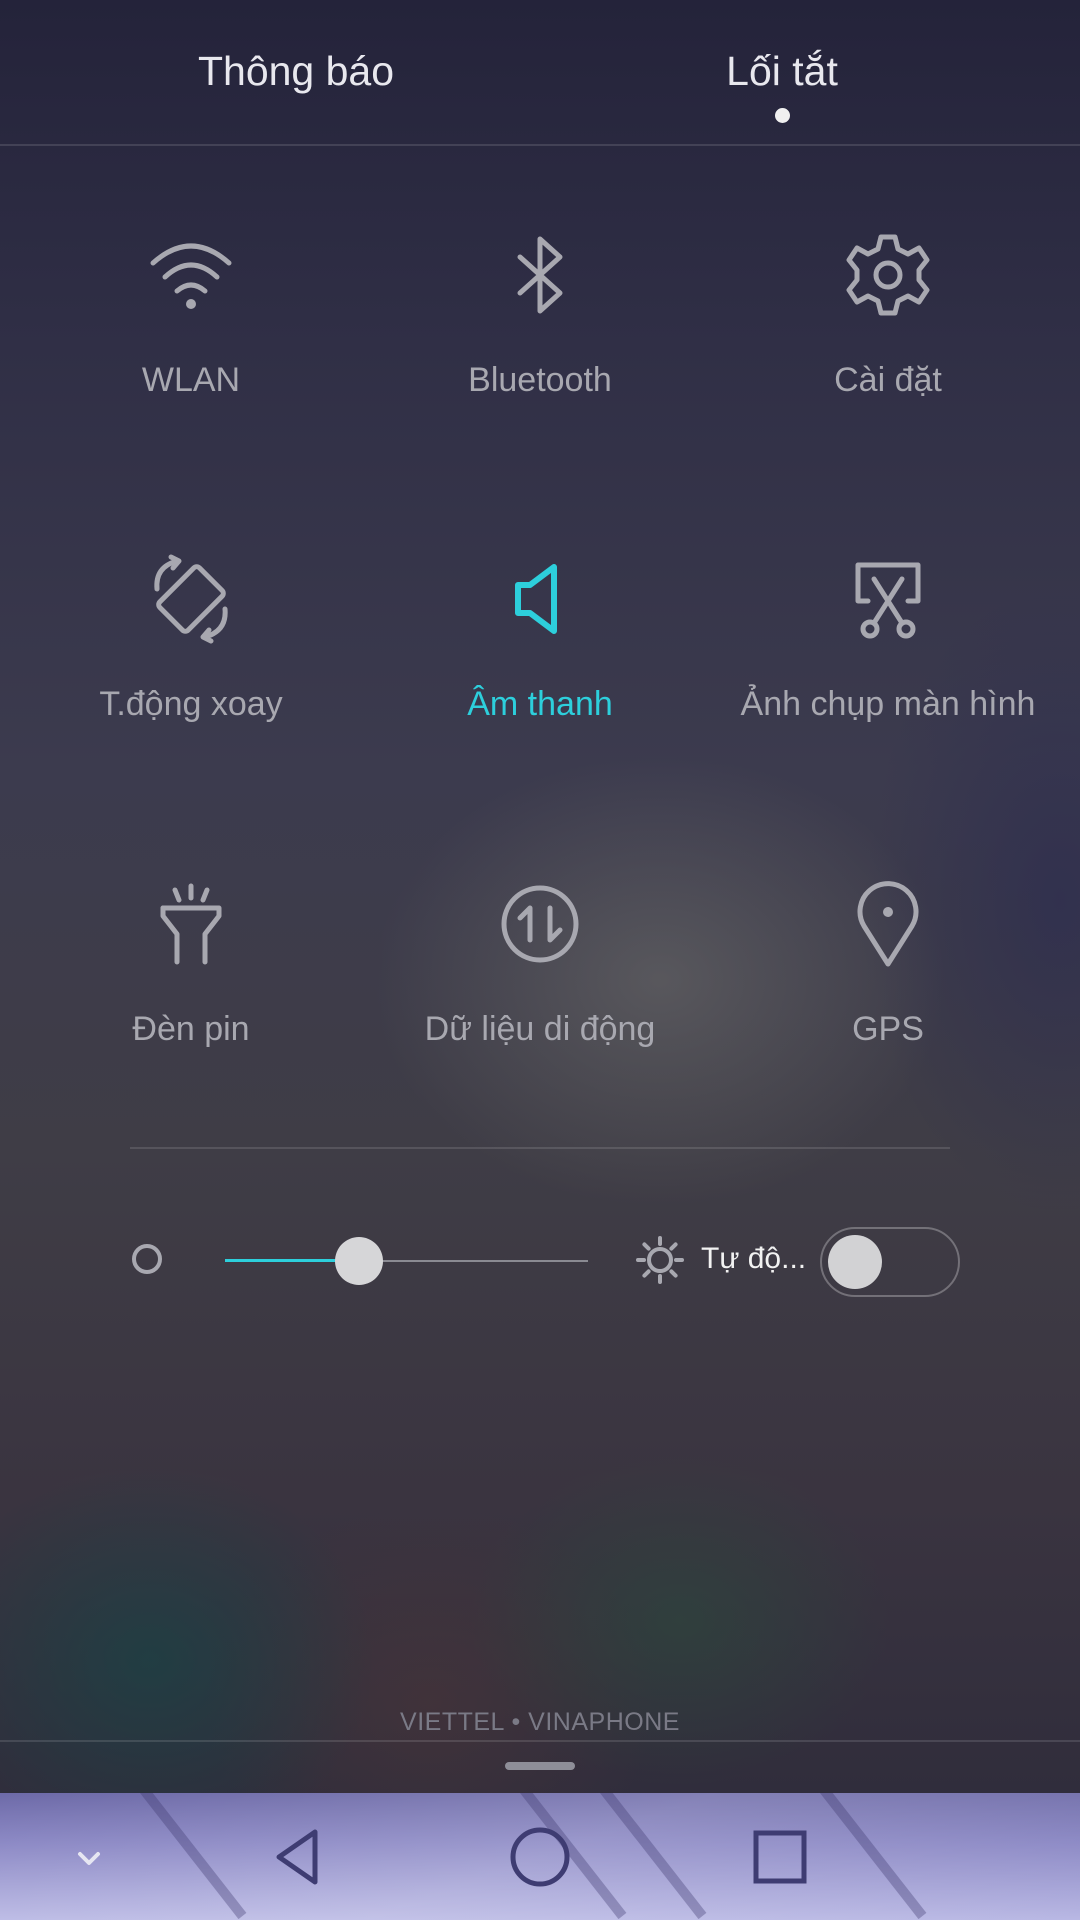 Image resolution: width=1080 pixels, height=1920 pixels. I want to click on brightness-slider-thumb, so click(359, 1261).